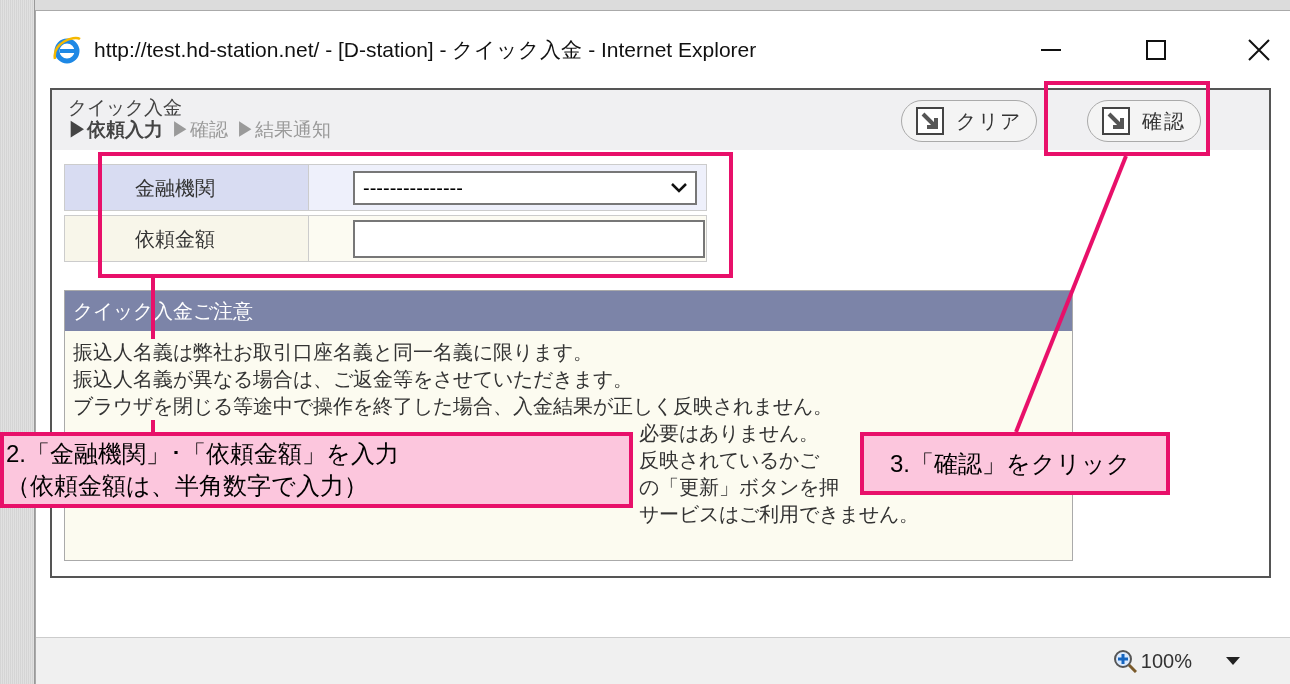 The height and width of the screenshot is (684, 1290). Describe the element at coordinates (125, 108) in the screenshot. I see `page-title: クイック入金` at that location.